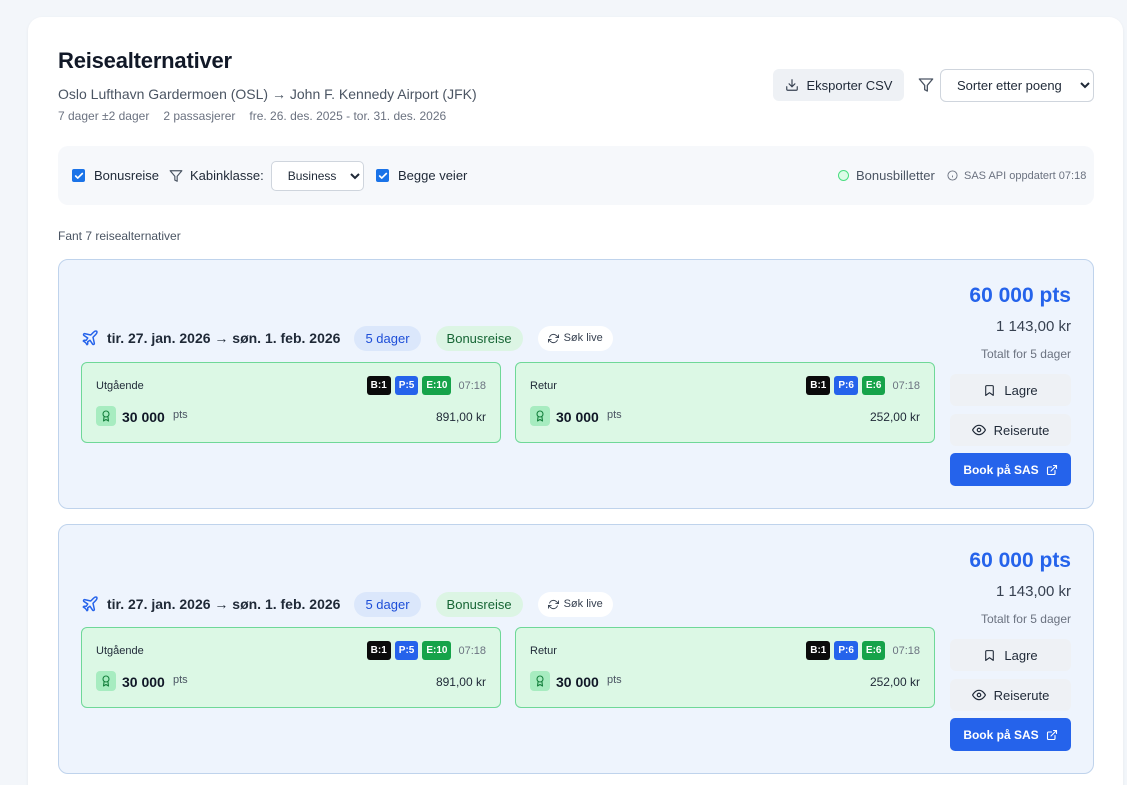 Image resolution: width=1127 pixels, height=785 pixels. What do you see at coordinates (266, 175) in the screenshot?
I see `cabin-filter: Kabinklasse: Business` at bounding box center [266, 175].